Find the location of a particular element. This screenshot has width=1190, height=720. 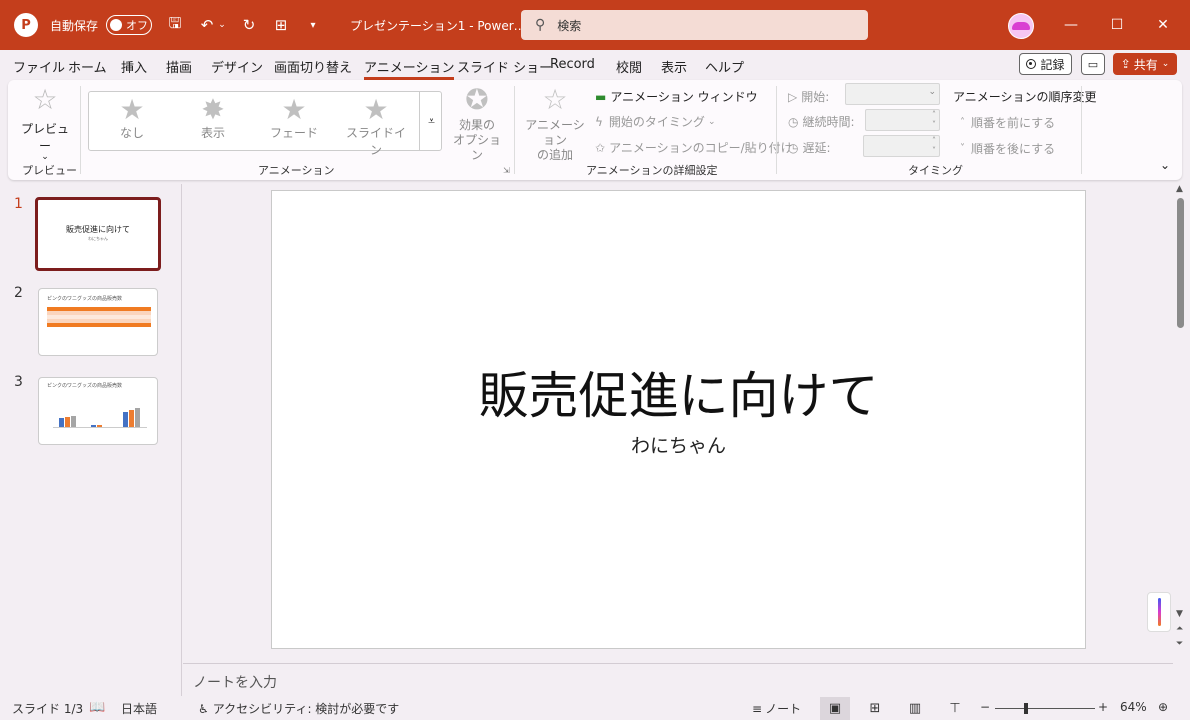

tab-record: Record is located at coordinates (572, 64).